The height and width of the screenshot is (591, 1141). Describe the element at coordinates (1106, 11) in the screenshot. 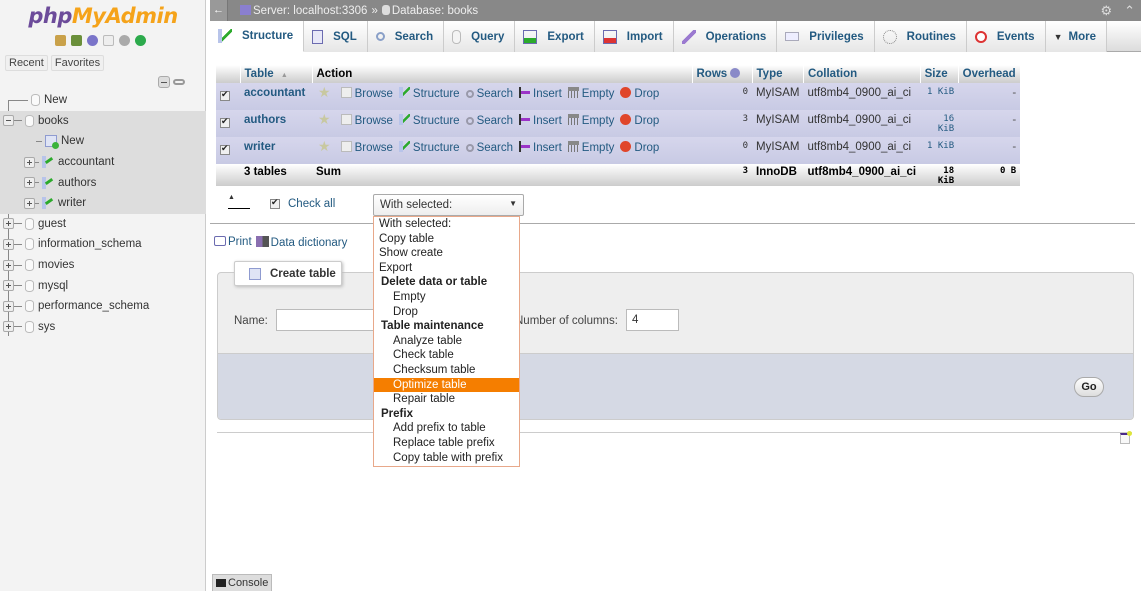

I see `settings-gear-icon: ⚙` at that location.